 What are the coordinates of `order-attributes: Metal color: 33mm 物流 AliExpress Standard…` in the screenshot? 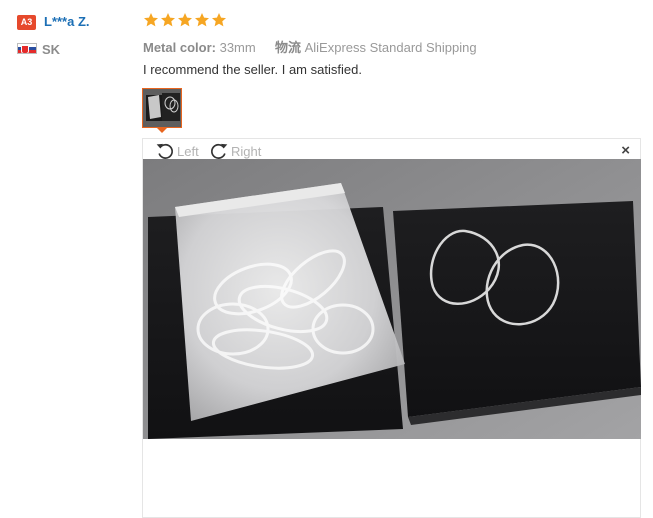 It's located at (310, 46).